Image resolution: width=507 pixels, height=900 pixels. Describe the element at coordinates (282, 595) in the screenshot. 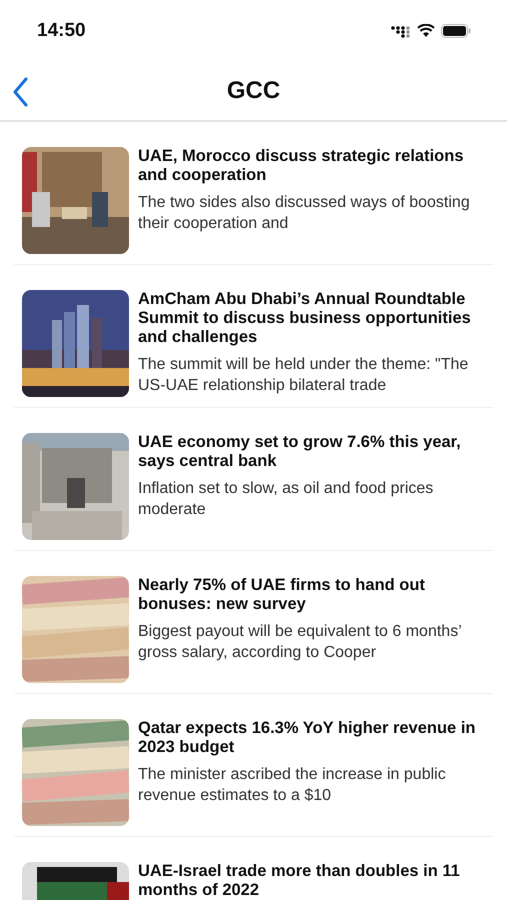

I see `article-title: Nearly 75% of UAE firms to hand out bonuses: new survey` at that location.